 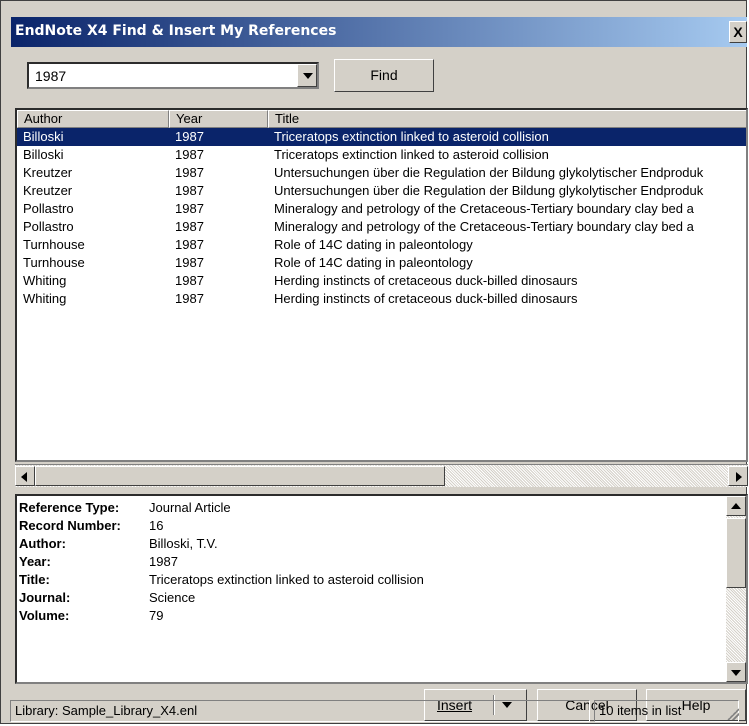 I want to click on find-button: Find, so click(x=384, y=75).